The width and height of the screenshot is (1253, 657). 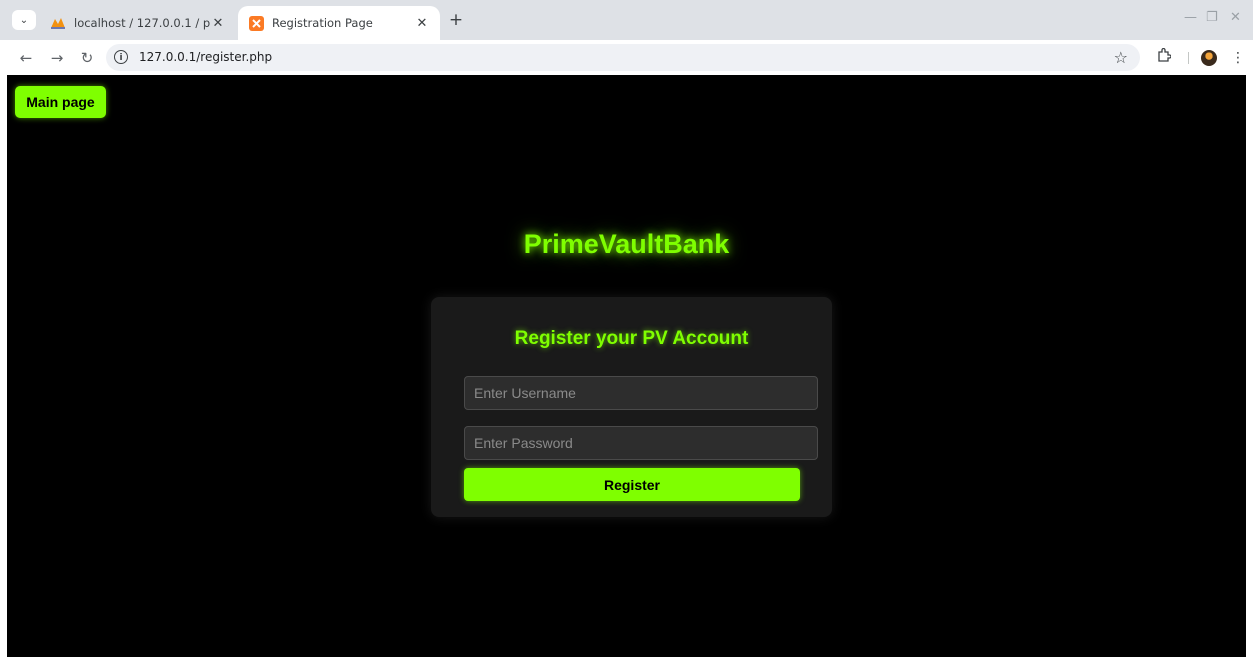 What do you see at coordinates (1121, 57) in the screenshot?
I see `bookmark-star-icon: ☆` at bounding box center [1121, 57].